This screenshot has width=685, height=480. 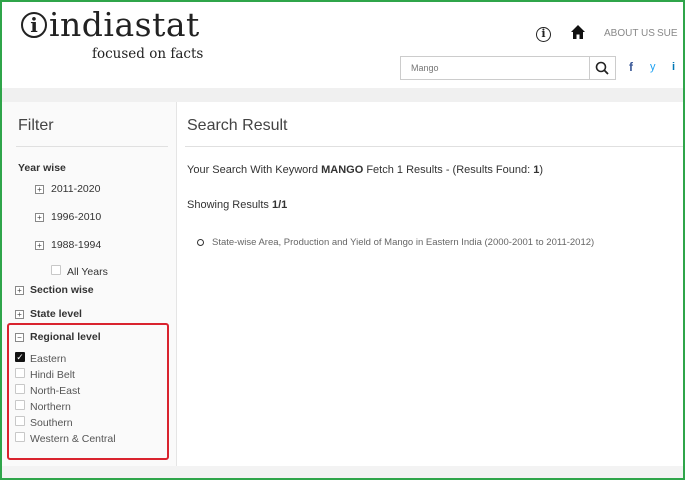 I want to click on eastern-checkbox: ✓, so click(x=20, y=357).